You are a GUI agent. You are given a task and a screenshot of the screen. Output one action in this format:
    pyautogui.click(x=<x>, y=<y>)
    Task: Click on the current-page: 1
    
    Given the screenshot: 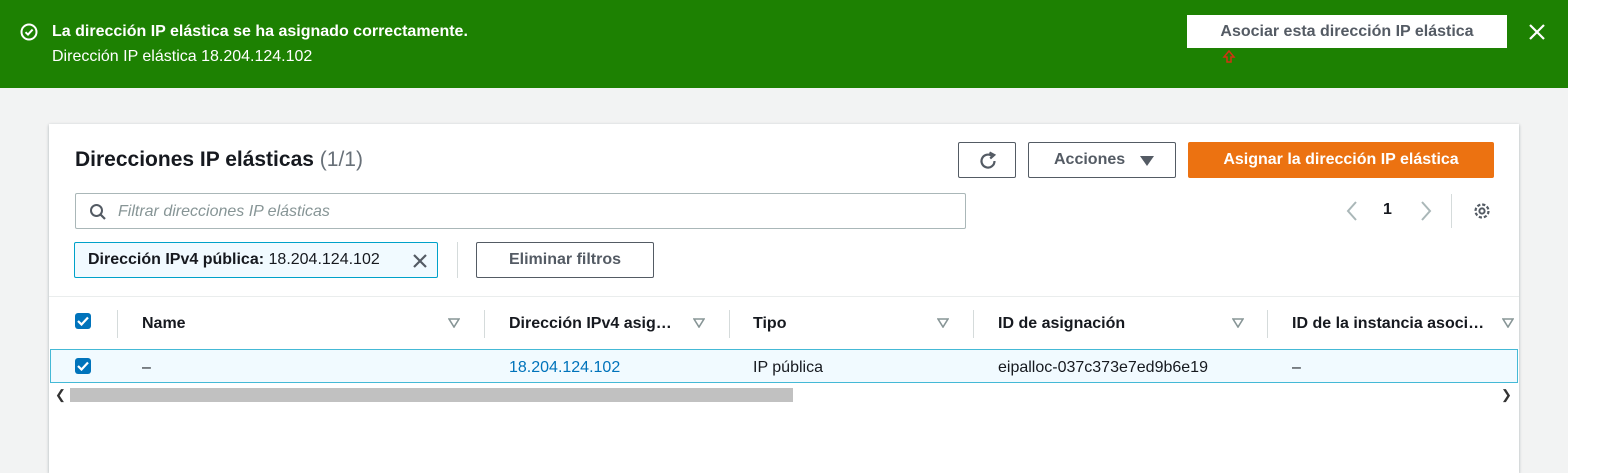 What is the action you would take?
    pyautogui.click(x=1387, y=210)
    